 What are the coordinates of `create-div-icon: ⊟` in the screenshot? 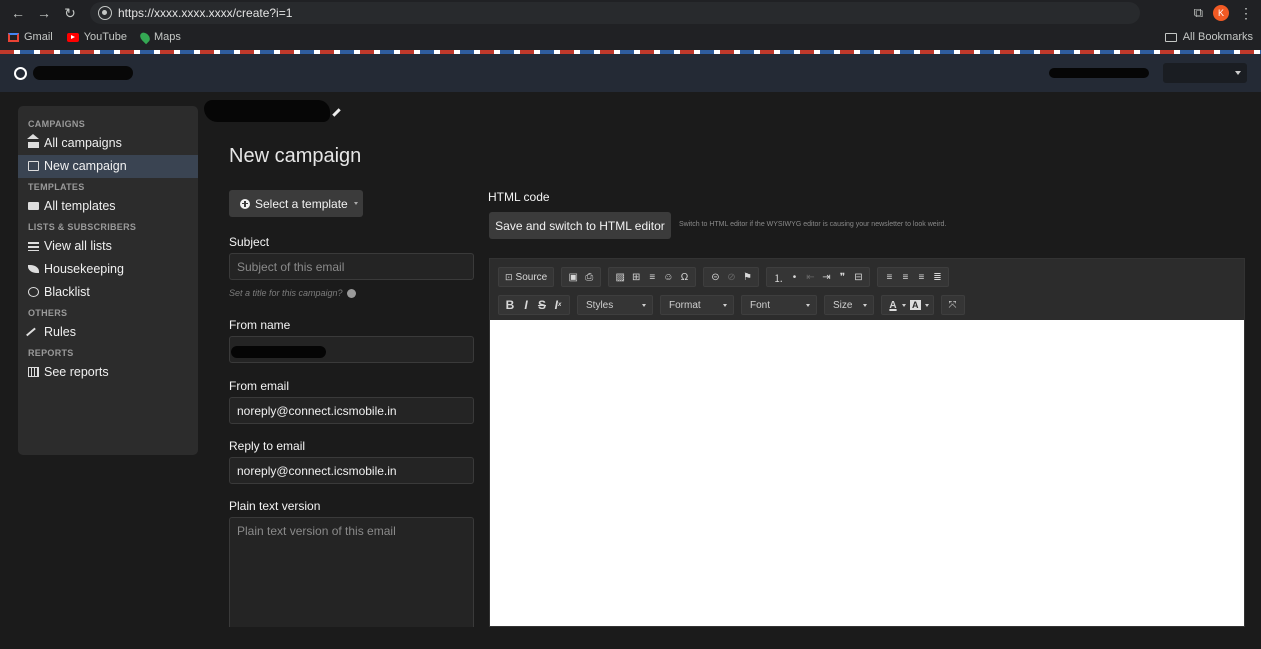 It's located at (858, 277).